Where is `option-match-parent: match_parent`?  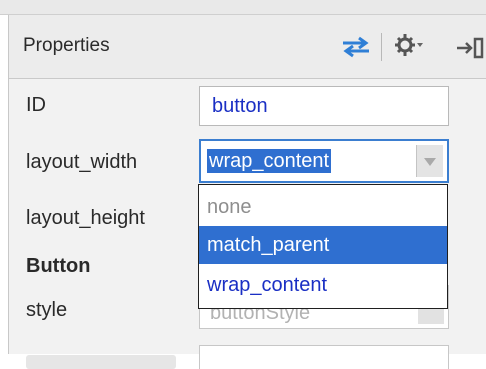 option-match-parent: match_parent is located at coordinates (323, 245).